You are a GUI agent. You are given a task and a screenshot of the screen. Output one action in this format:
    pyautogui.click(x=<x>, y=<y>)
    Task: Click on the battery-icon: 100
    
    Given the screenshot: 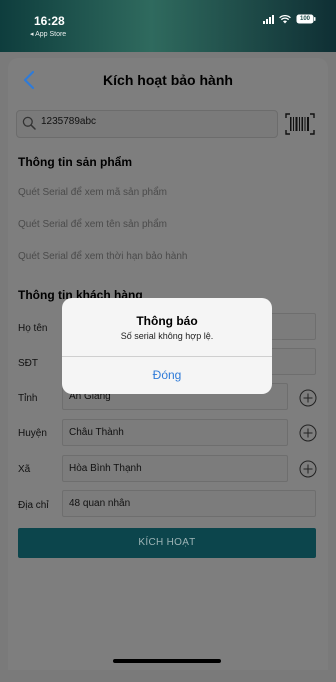 What is the action you would take?
    pyautogui.click(x=306, y=19)
    